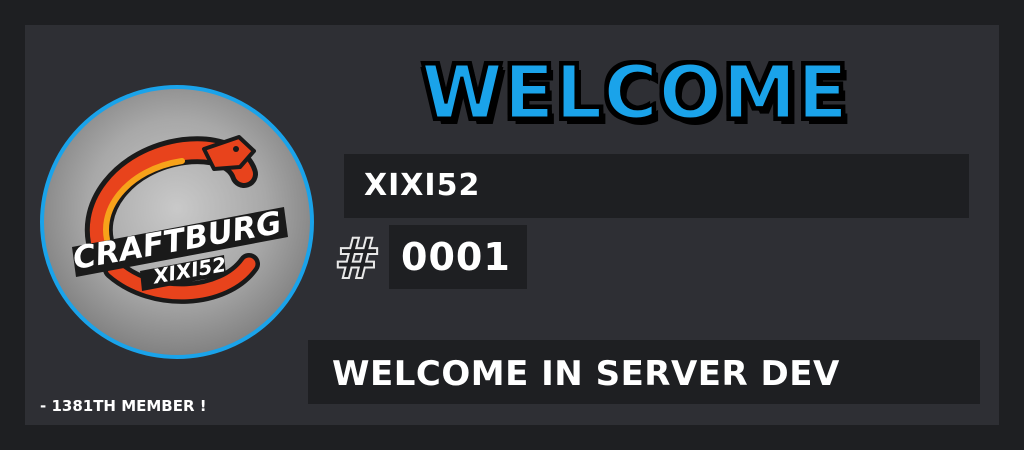 The width and height of the screenshot is (1024, 450). Describe the element at coordinates (586, 374) in the screenshot. I see `welcome-message: WELCOME IN SERVER DEV` at that location.